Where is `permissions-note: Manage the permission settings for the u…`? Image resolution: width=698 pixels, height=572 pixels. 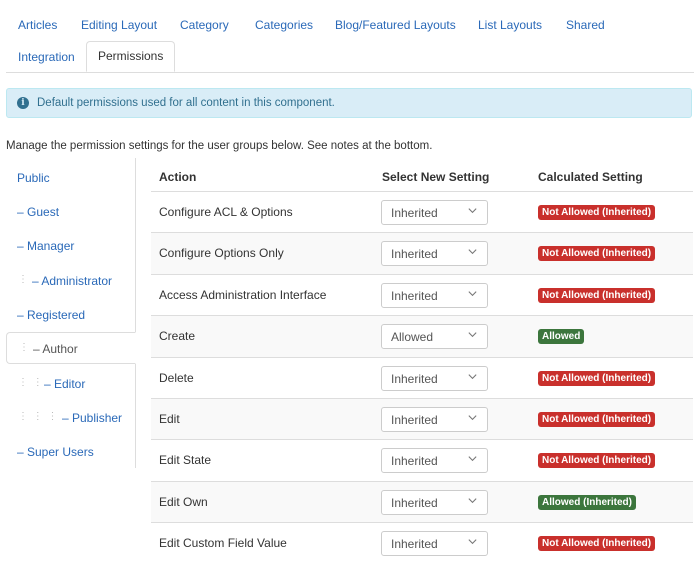
permissions-note: Manage the permission settings for the u… is located at coordinates (219, 146).